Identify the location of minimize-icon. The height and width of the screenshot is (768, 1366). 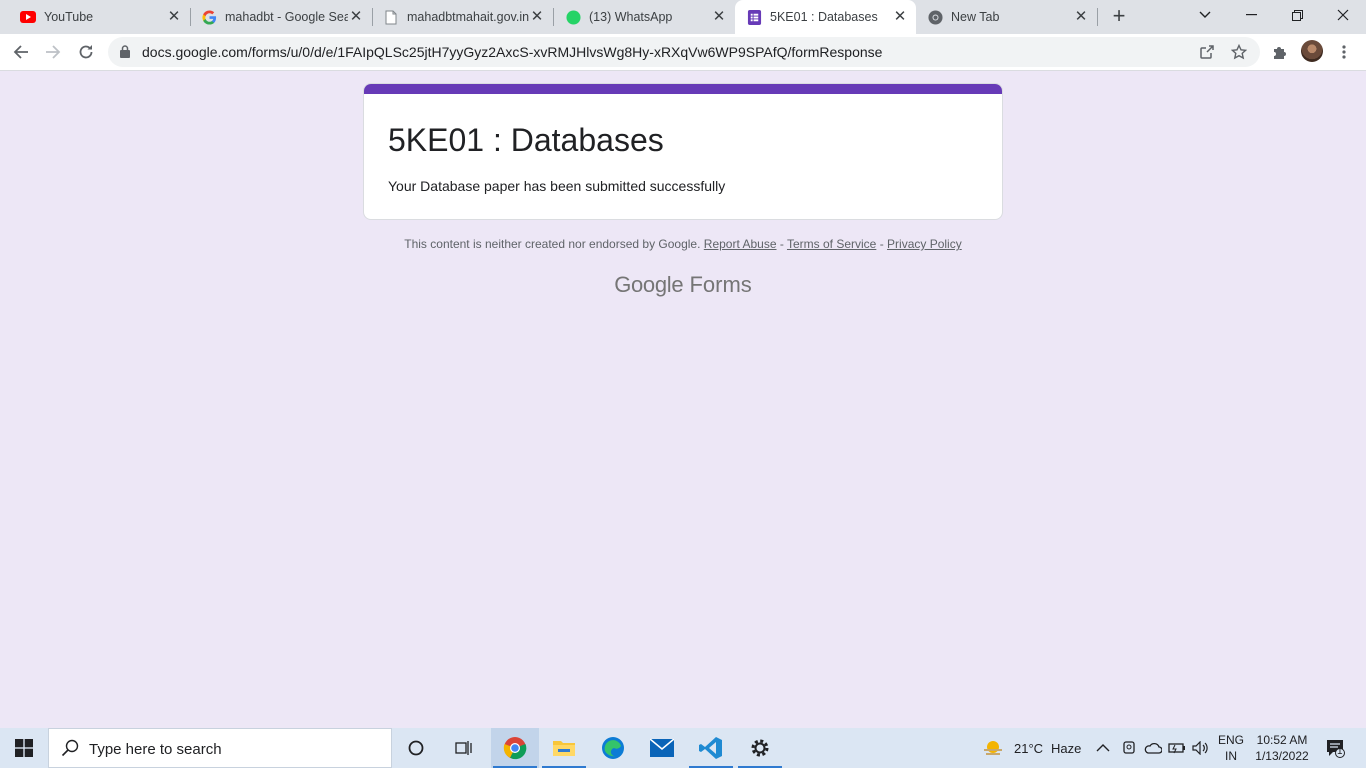
(1251, 15).